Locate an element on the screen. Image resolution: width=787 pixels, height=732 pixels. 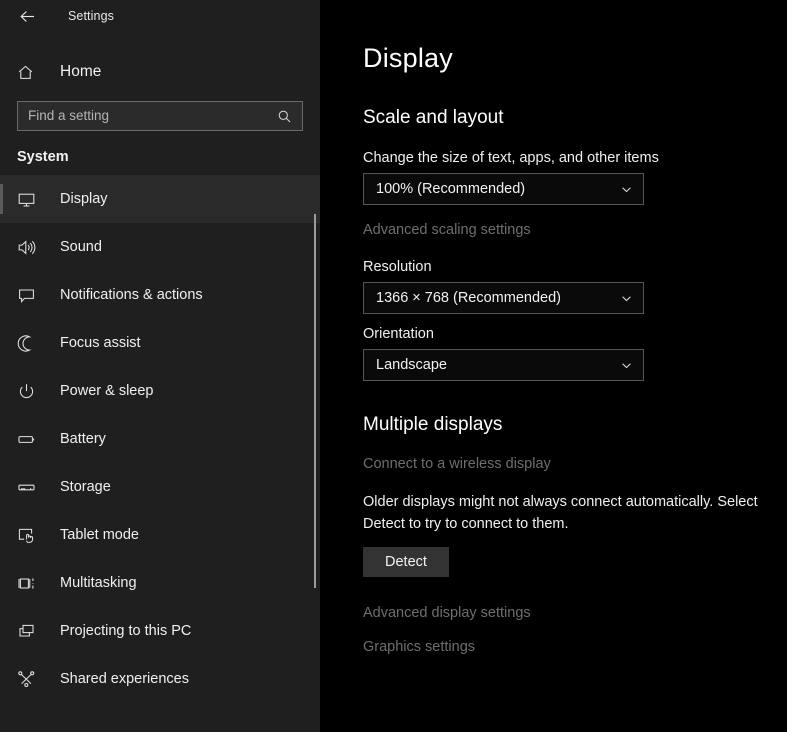
sidebar-item-storage: Storage is located at coordinates (160, 487).